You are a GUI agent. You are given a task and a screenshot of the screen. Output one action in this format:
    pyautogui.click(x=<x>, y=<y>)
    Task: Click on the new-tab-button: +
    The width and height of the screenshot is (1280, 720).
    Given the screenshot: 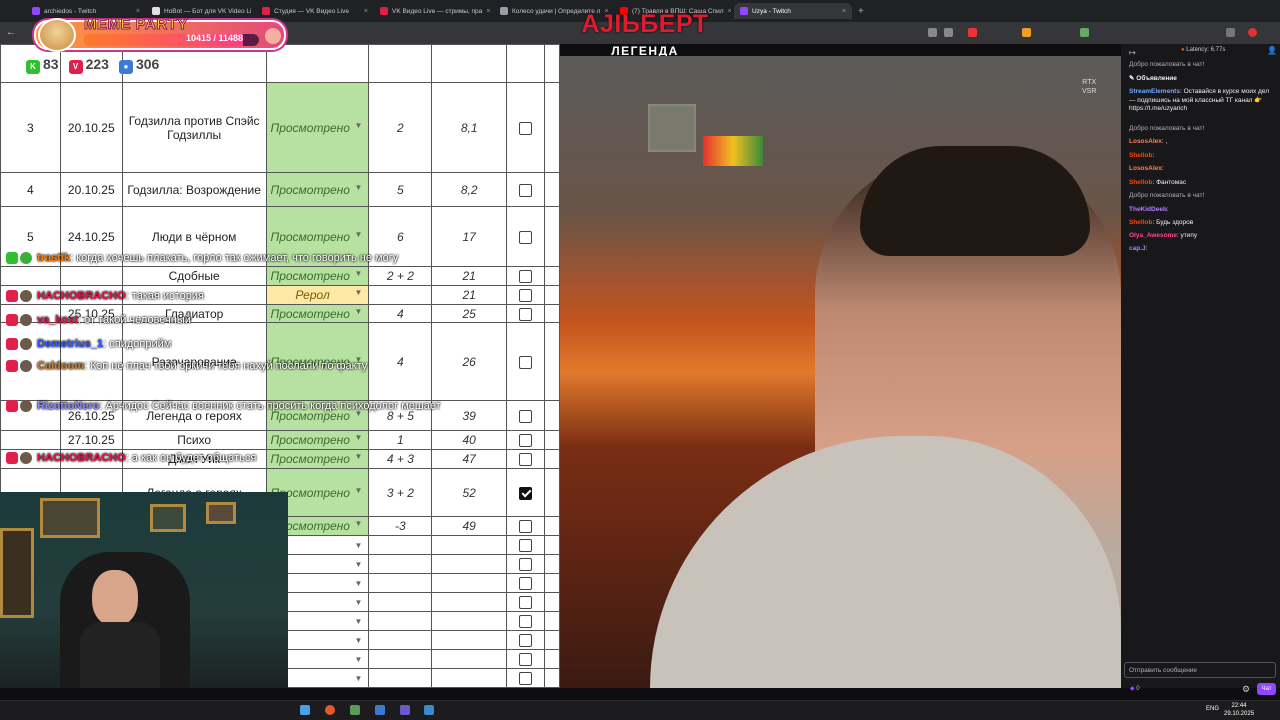 What is the action you would take?
    pyautogui.click(x=860, y=11)
    